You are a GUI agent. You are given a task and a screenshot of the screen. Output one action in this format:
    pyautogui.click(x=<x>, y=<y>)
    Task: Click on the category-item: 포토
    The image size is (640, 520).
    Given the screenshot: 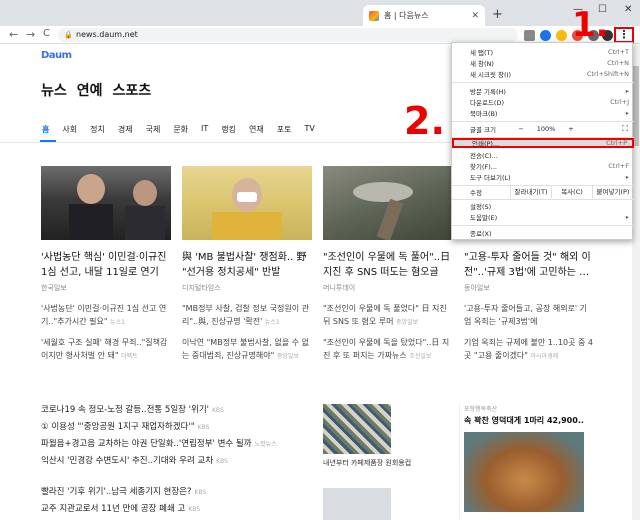 What is the action you would take?
    pyautogui.click(x=284, y=129)
    